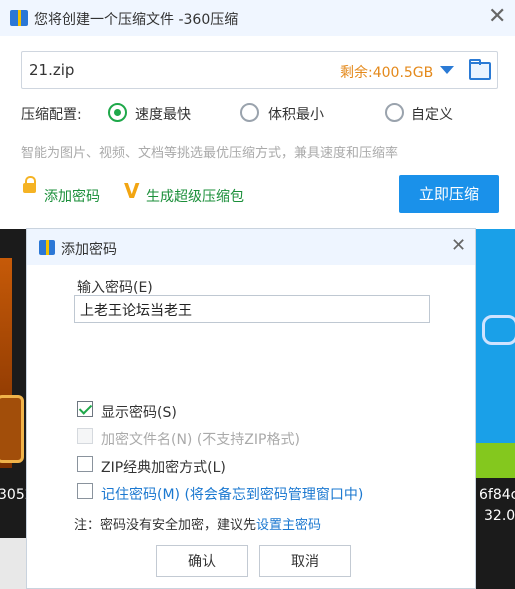 The image size is (515, 589). I want to click on dialog-title: 添加密码, so click(89, 250).